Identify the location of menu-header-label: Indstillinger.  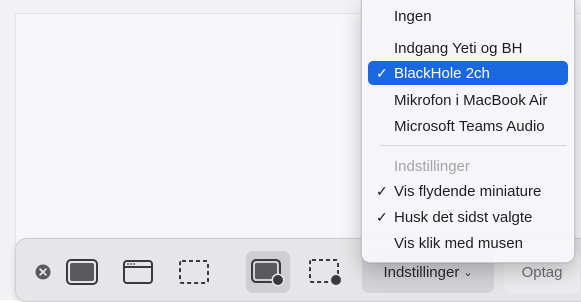
(432, 166).